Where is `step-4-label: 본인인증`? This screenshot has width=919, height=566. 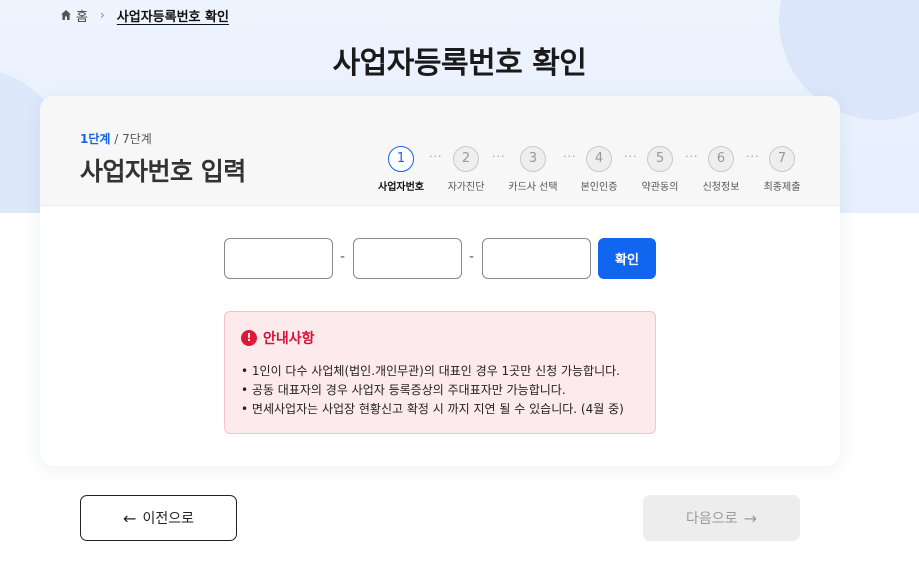 step-4-label: 본인인증 is located at coordinates (599, 187).